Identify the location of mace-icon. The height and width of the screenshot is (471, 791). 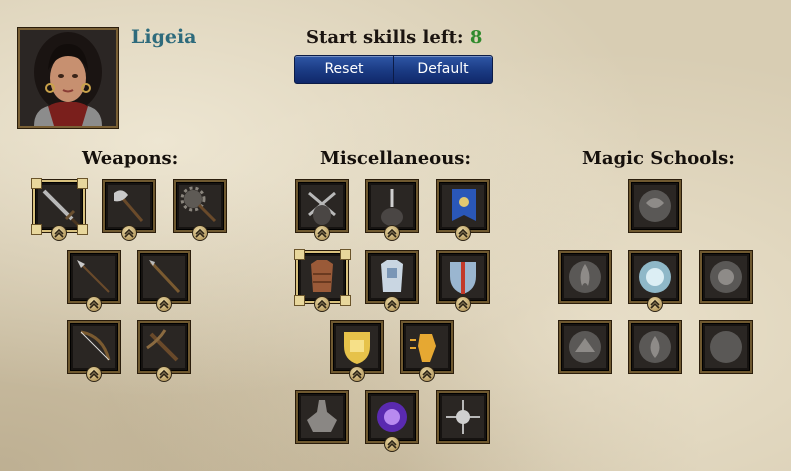
(200, 206).